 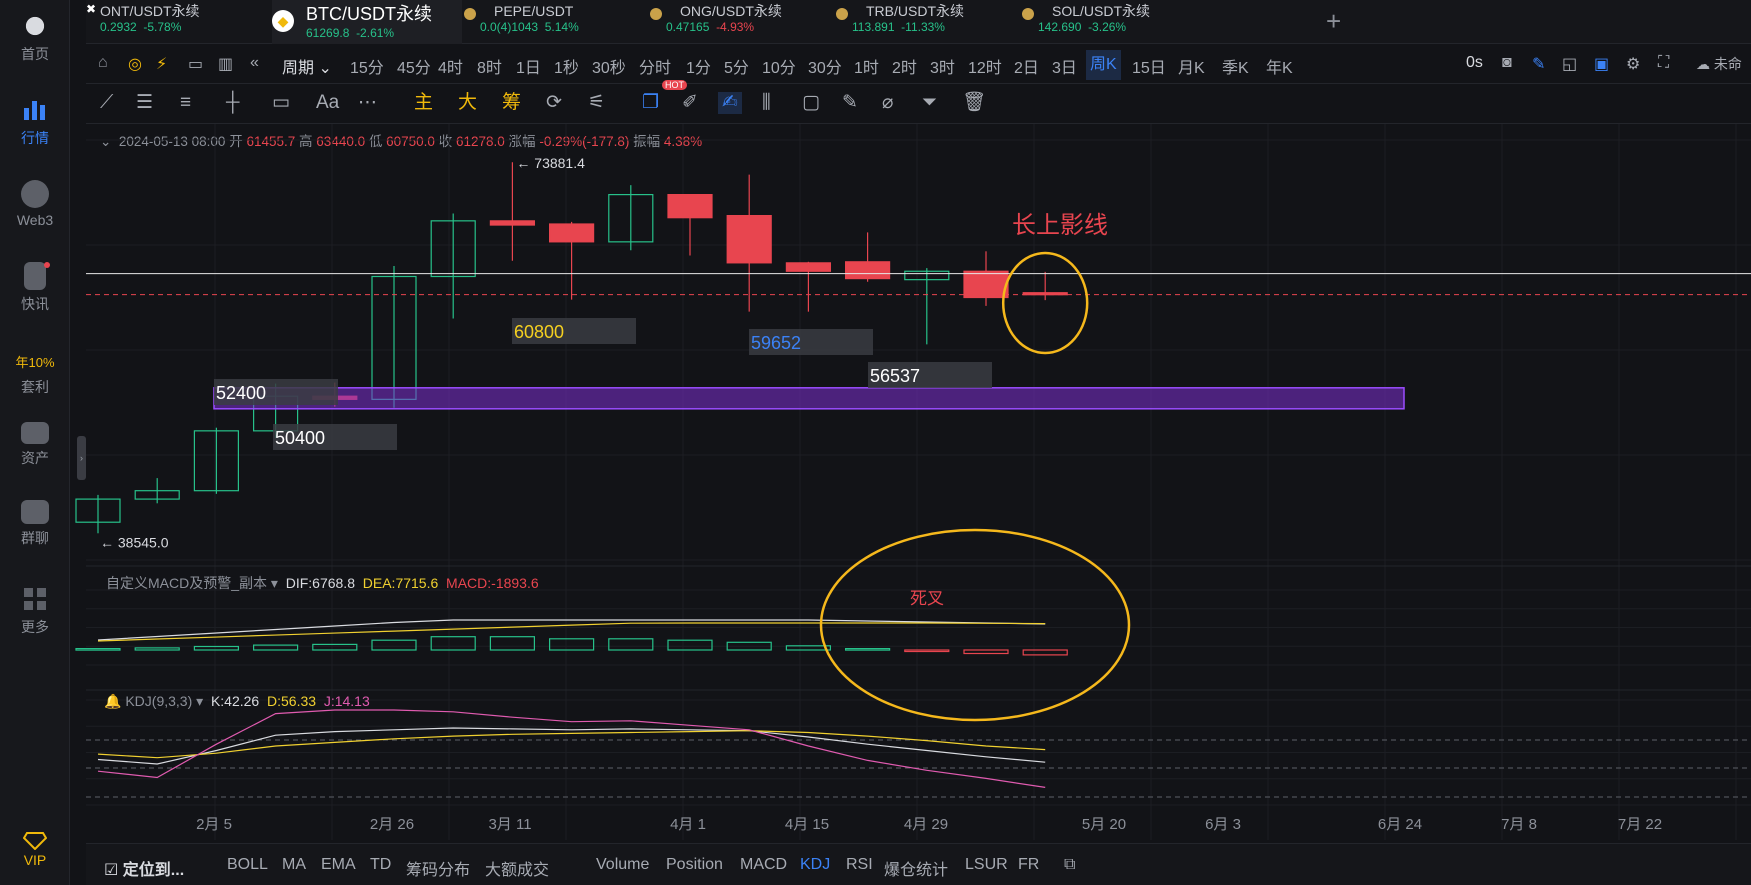 I want to click on indicator-boll: BOLL, so click(x=247, y=865).